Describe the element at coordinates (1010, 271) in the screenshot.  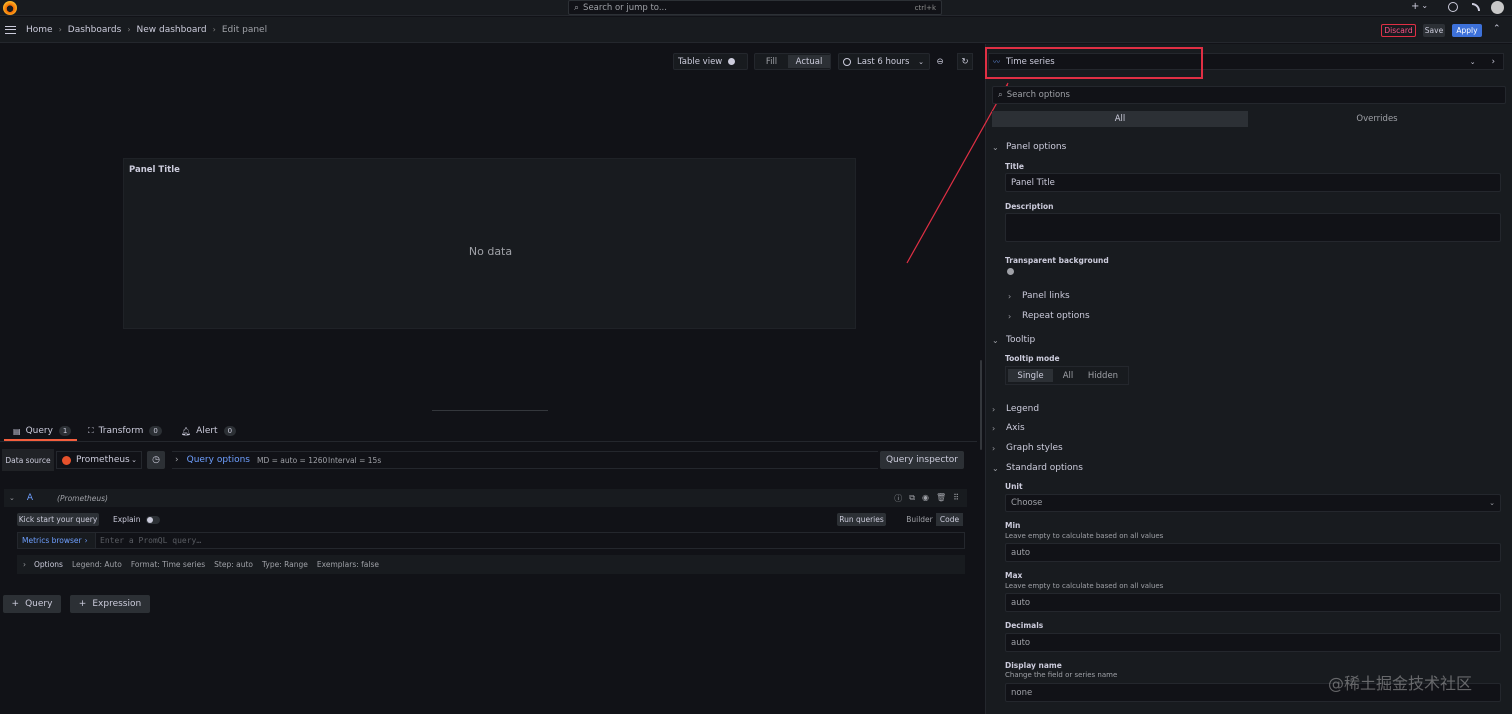
I see `transparent-toggle` at that location.